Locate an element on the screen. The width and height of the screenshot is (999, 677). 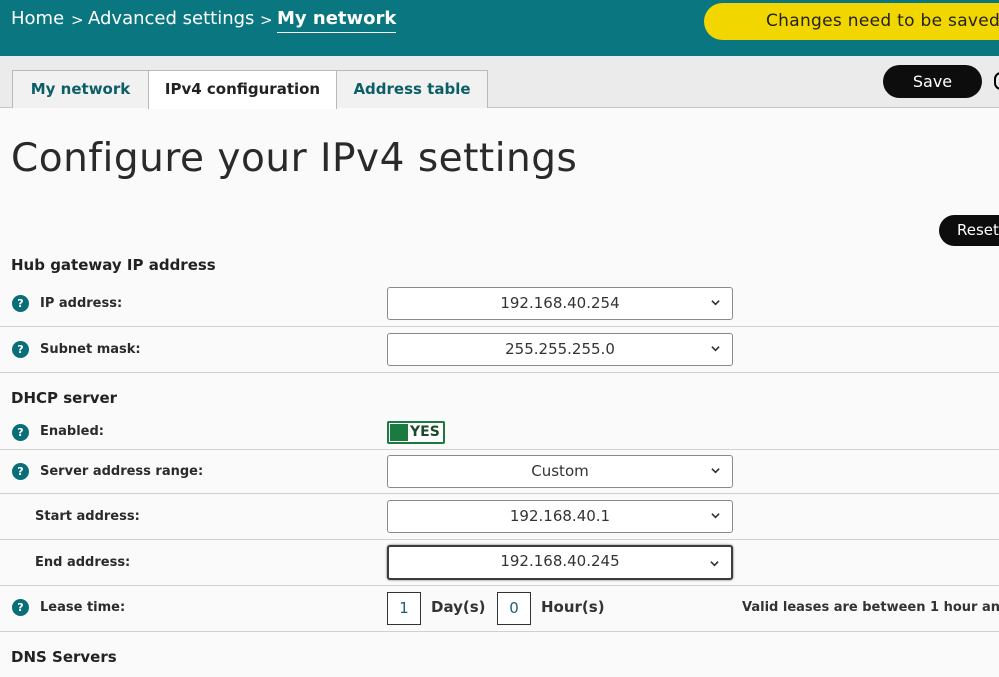
page-title: Configure your IPv4 settings is located at coordinates (294, 158).